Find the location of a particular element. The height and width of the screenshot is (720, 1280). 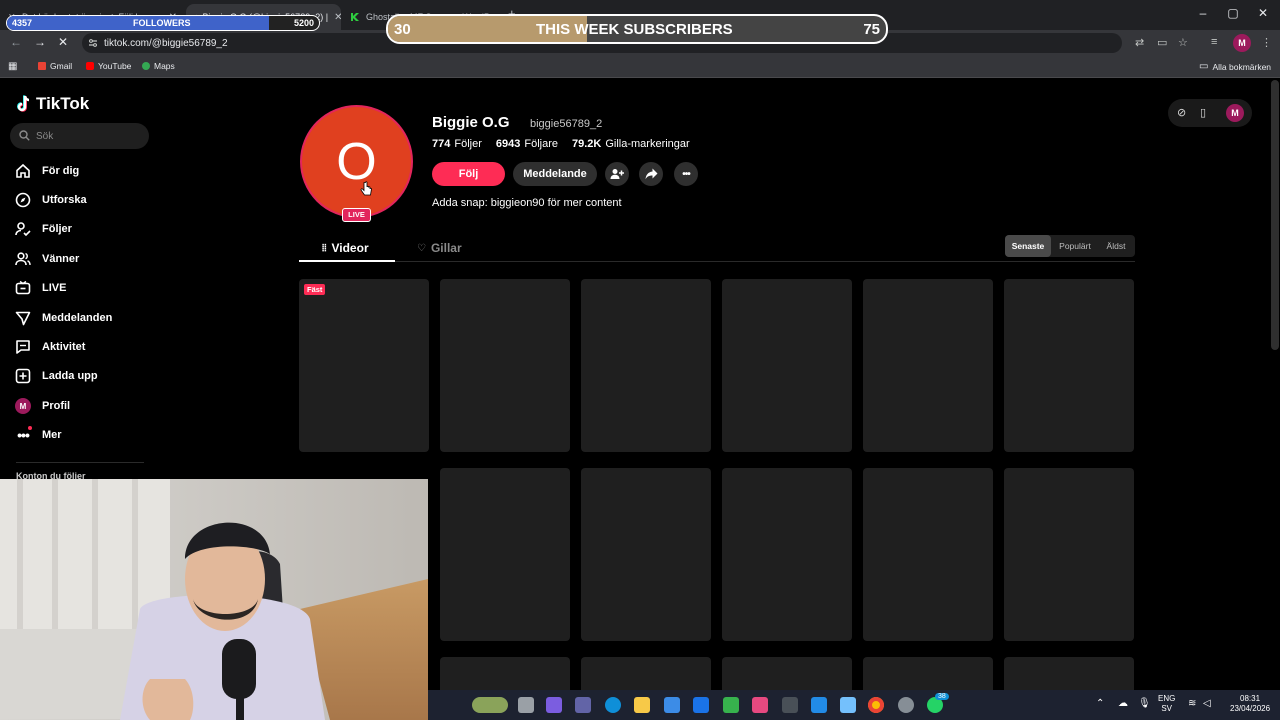

search-icon is located at coordinates (24, 135).